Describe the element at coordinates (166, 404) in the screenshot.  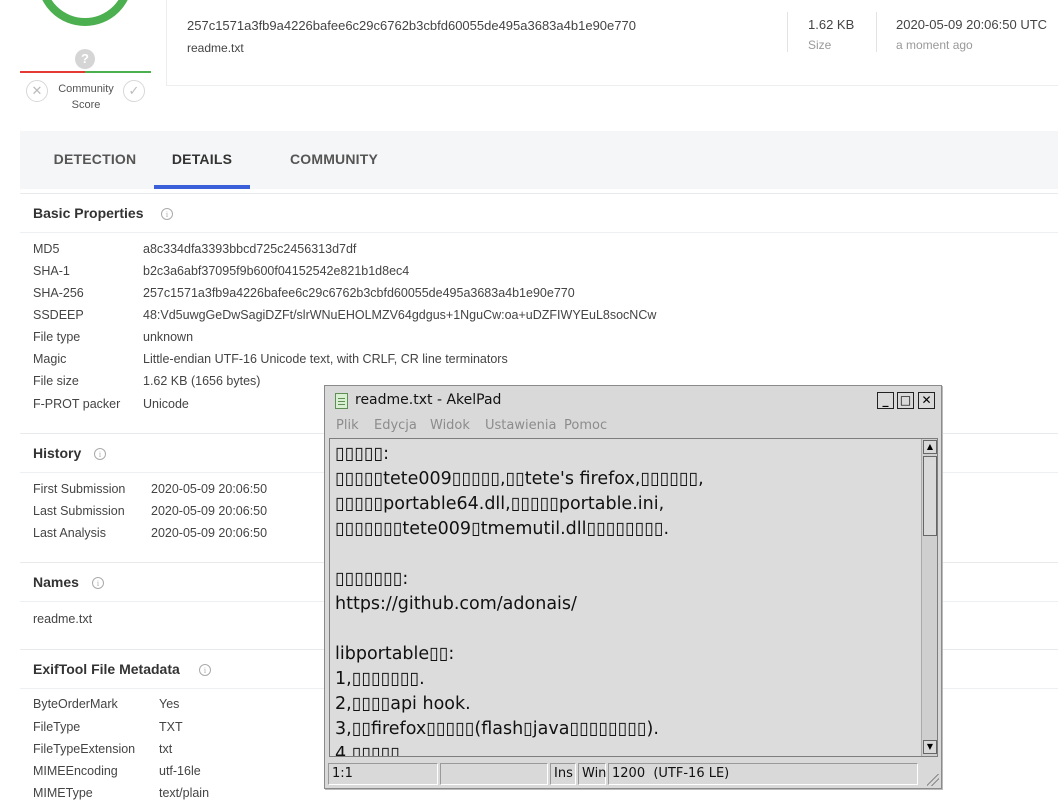
I see `prop-value: Unicode` at that location.